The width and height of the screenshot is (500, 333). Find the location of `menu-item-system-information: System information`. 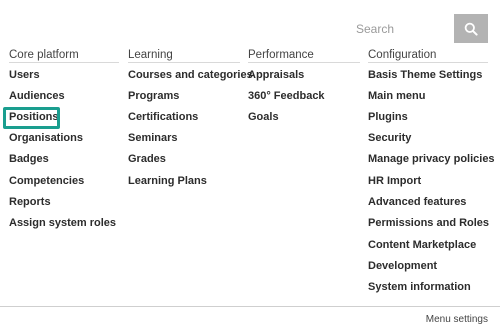

menu-item-system-information: System information is located at coordinates (419, 287).